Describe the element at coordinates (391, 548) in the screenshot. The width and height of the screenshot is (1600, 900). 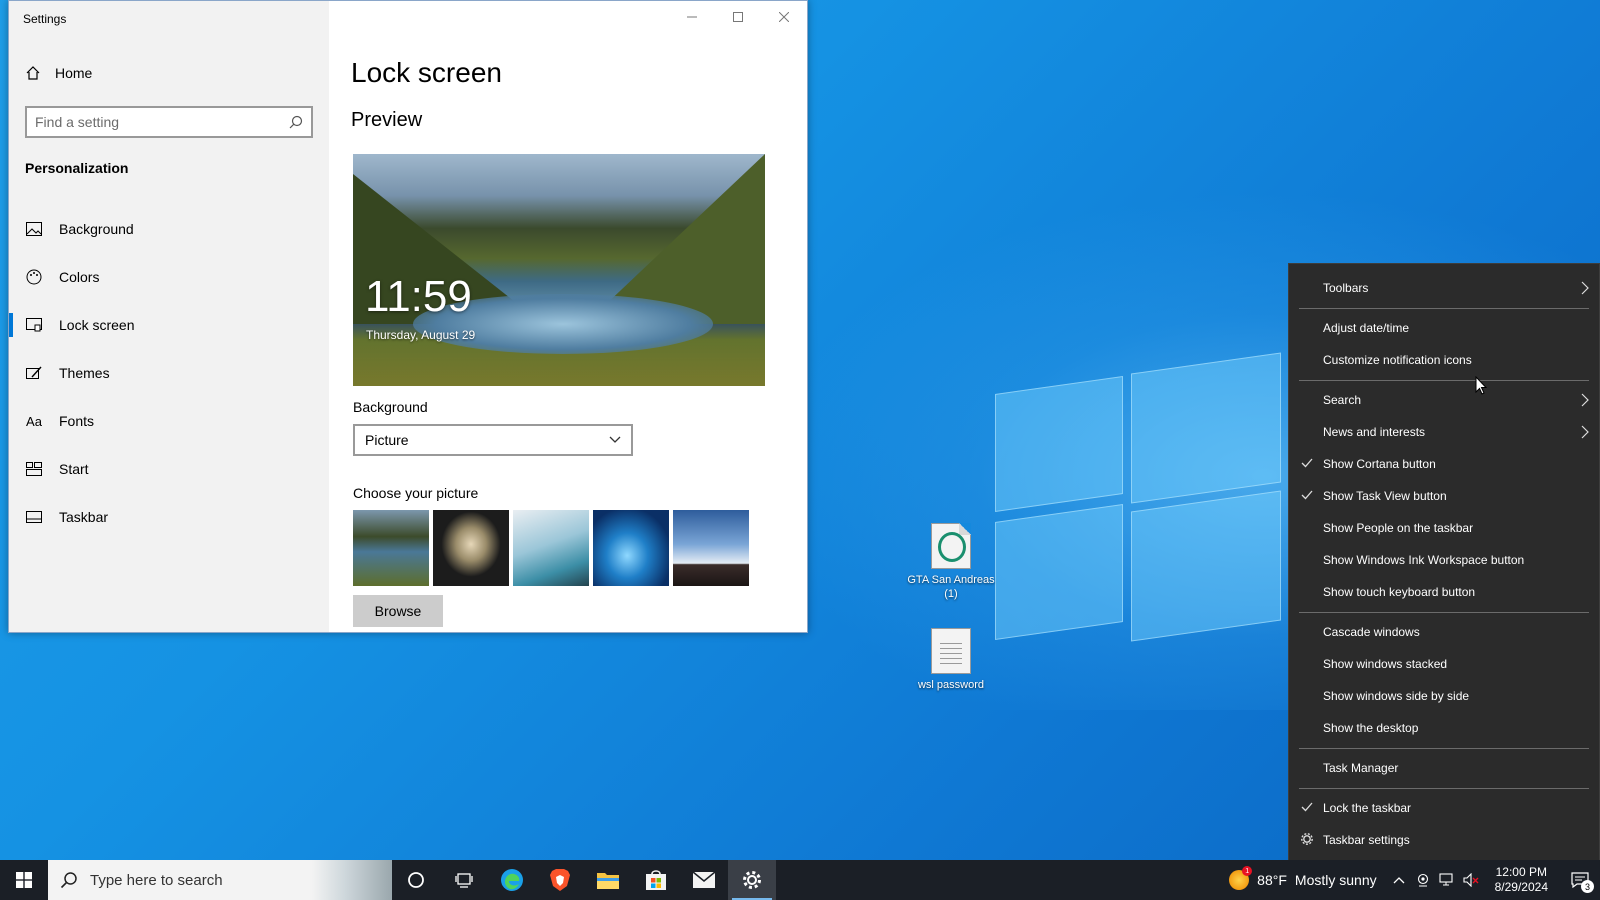
I see `picture-thumbnail-lake` at that location.